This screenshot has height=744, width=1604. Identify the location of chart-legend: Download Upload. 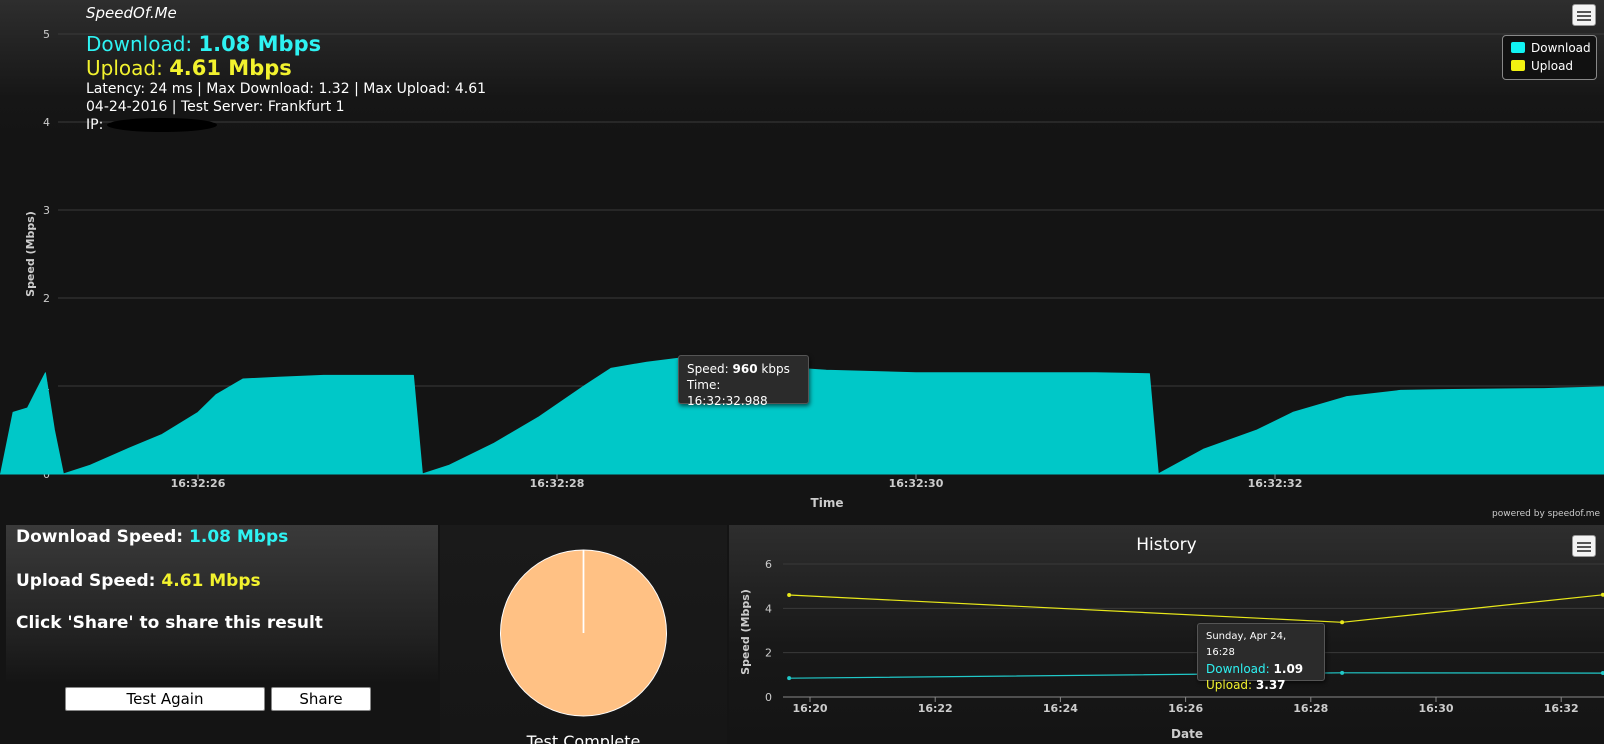
(1549, 57).